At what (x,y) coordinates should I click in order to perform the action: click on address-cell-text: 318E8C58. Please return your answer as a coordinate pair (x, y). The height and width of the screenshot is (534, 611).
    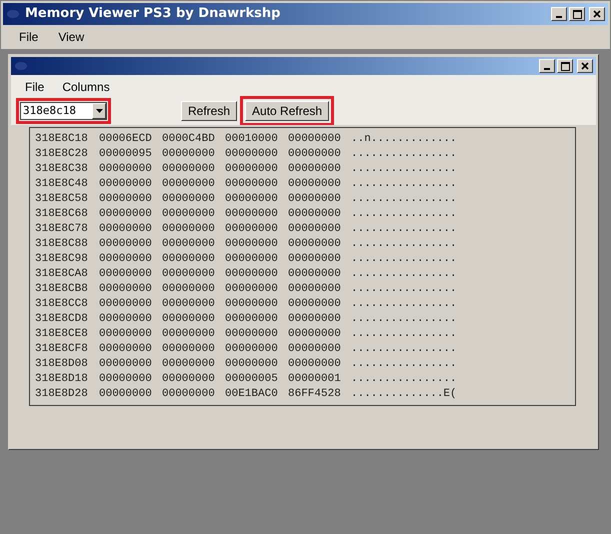
    Looking at the image, I should click on (62, 199).